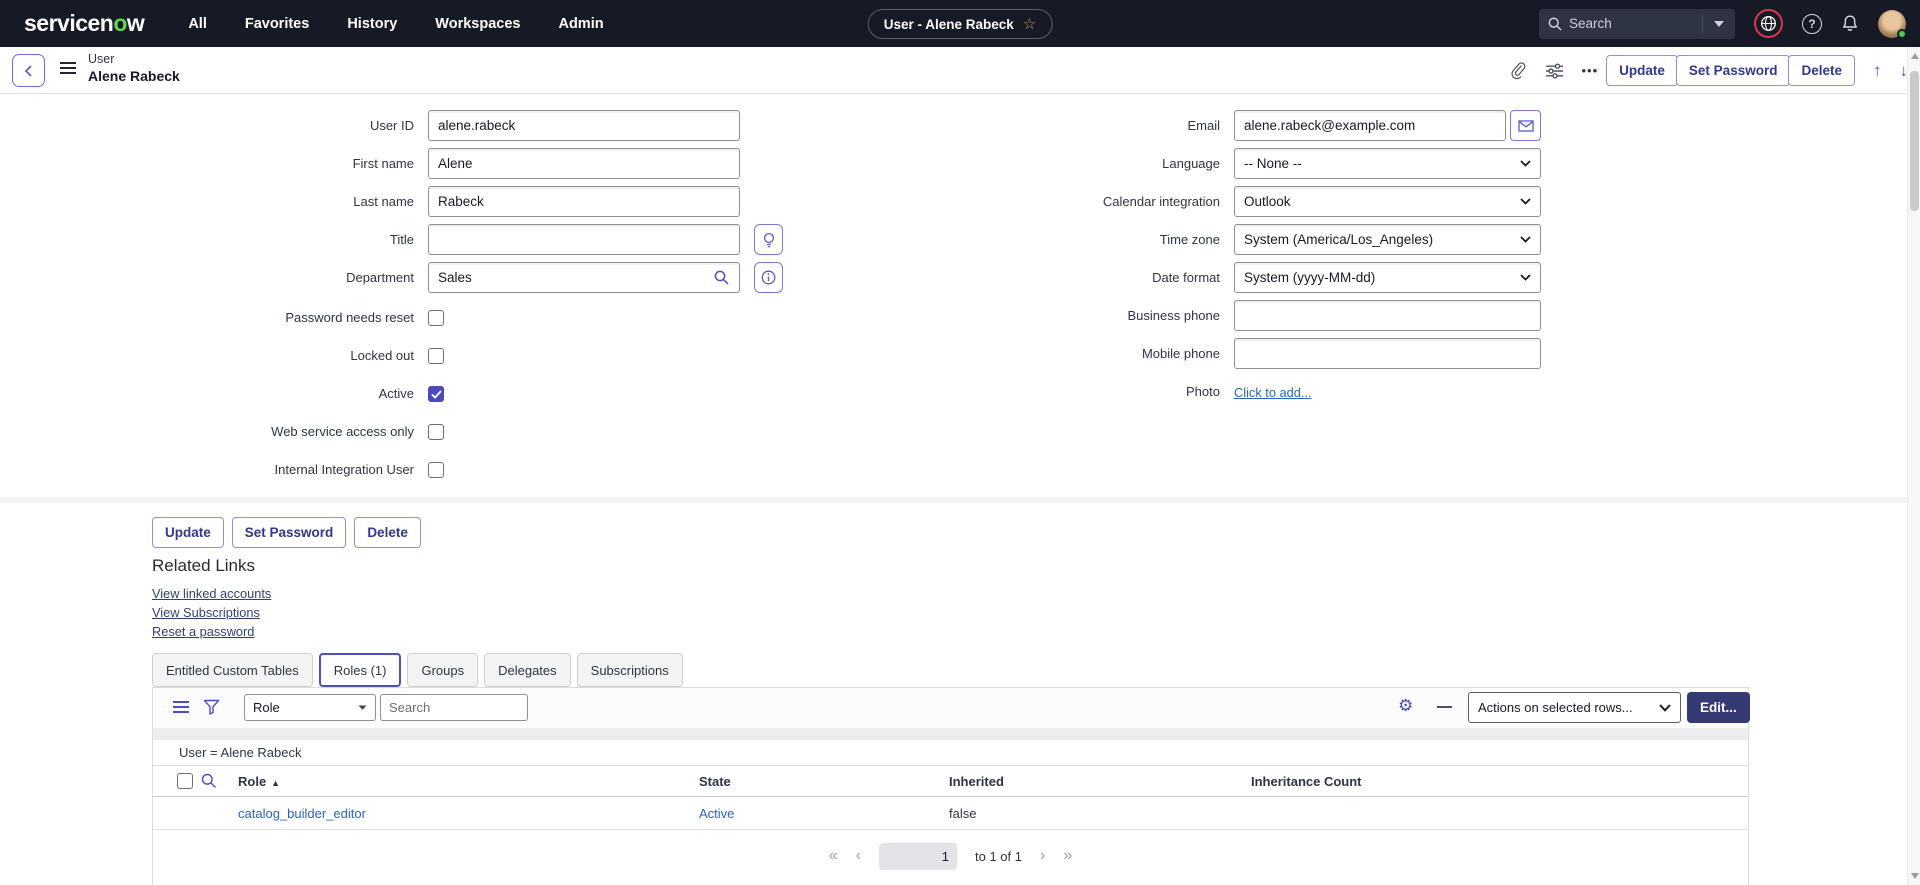 The image size is (1920, 885). Describe the element at coordinates (1387, 315) in the screenshot. I see `business-phone-input` at that location.